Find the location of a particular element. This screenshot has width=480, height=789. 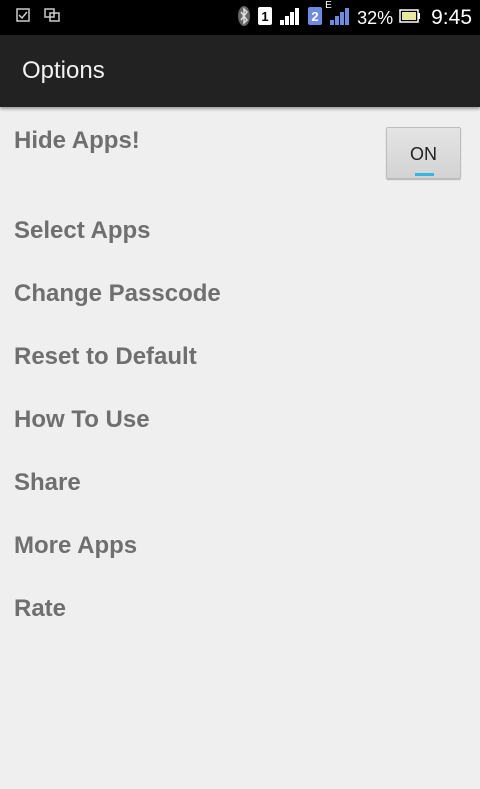

svg-text: 1 is located at coordinates (264, 16).